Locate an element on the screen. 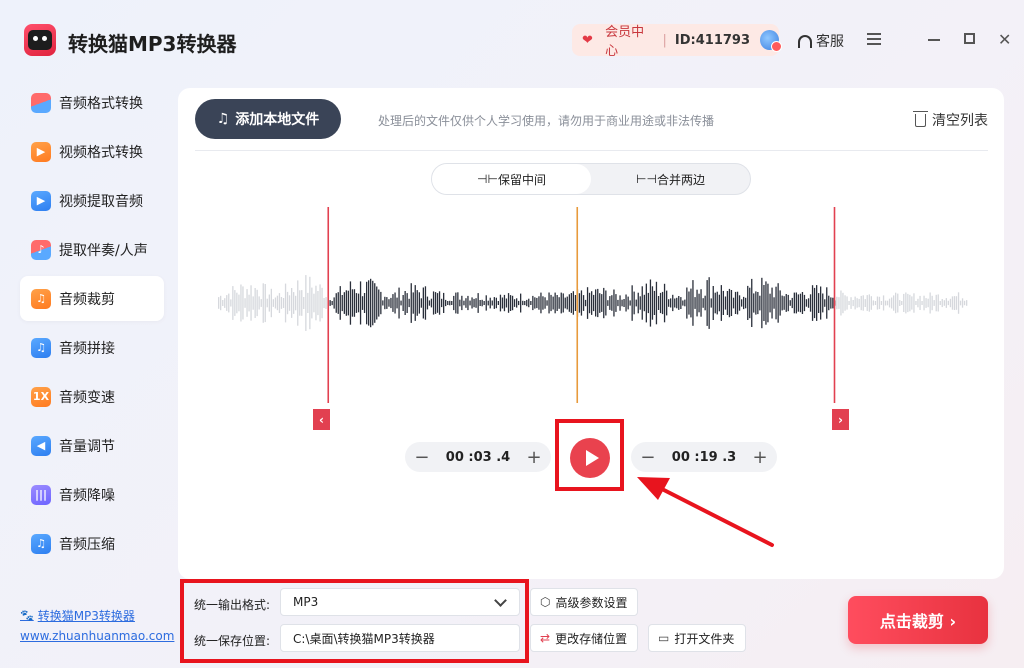 Image resolution: width=1024 pixels, height=668 pixels. advanced-settings-button: ⬡ 高级参数设置 is located at coordinates (584, 602).